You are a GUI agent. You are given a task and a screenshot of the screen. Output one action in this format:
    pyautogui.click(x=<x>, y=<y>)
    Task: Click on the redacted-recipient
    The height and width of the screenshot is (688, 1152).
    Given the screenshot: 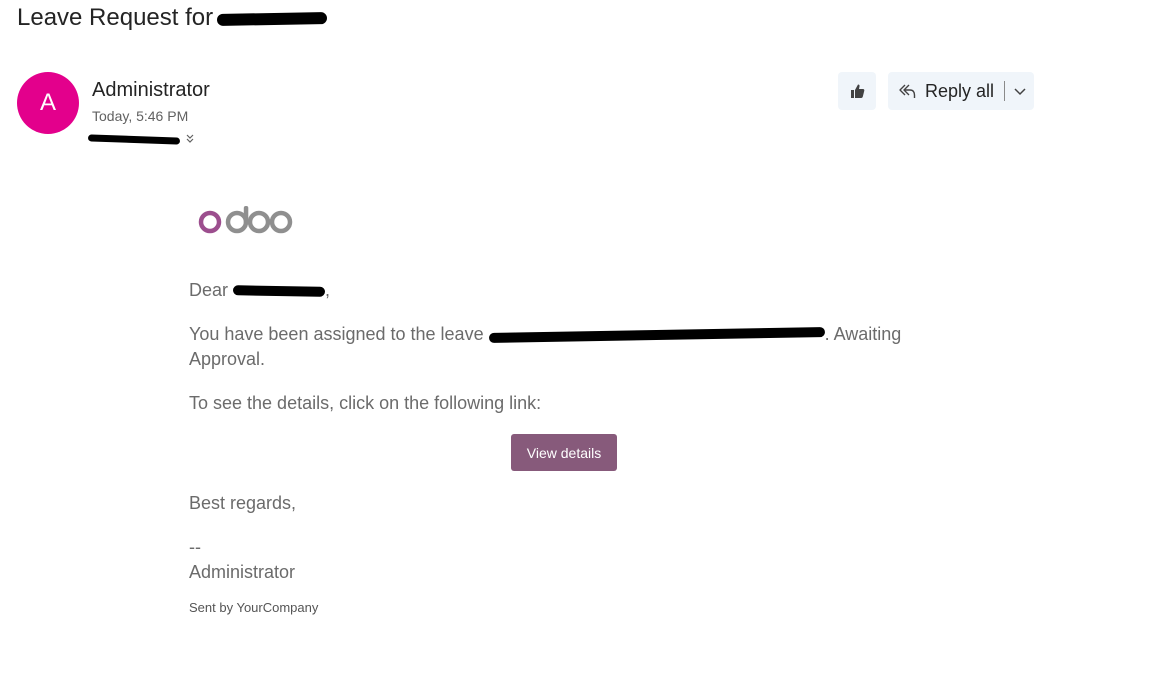 What is the action you would take?
    pyautogui.click(x=272, y=18)
    